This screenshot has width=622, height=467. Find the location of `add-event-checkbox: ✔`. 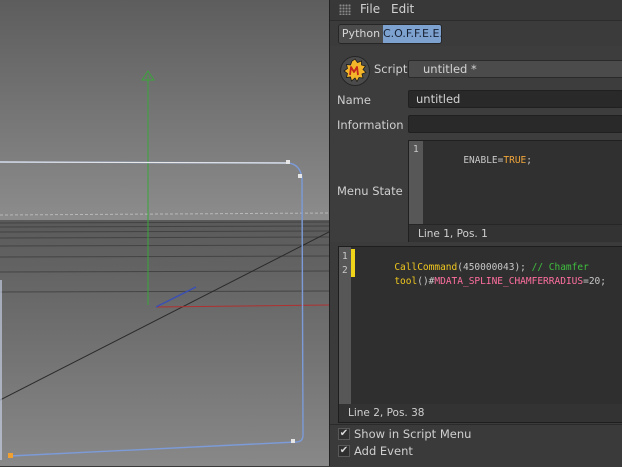

add-event-checkbox: ✔ is located at coordinates (344, 451).